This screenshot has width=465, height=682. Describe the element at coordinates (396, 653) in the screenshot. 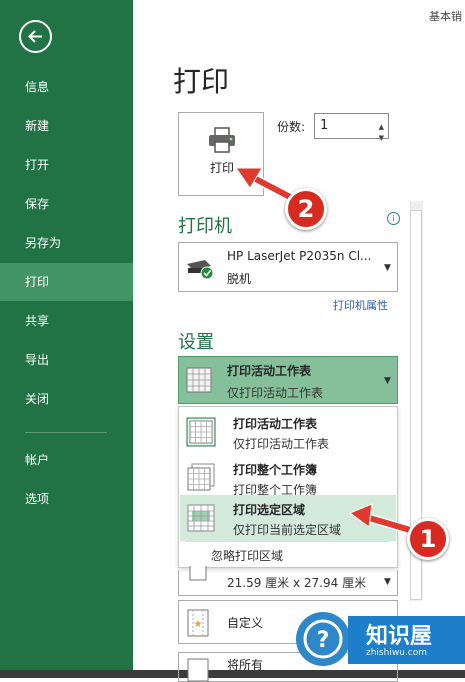

I see `watermark-url: zhishiwu.com` at that location.